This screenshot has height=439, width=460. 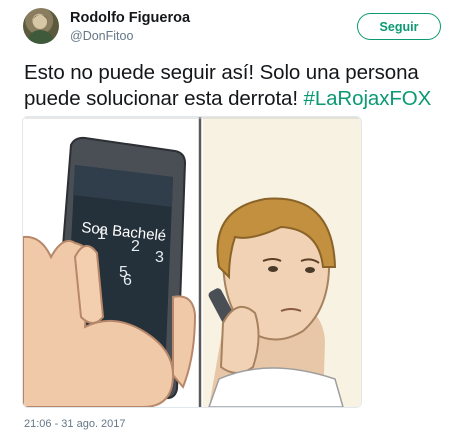 I want to click on avatar-photo, so click(x=41, y=29).